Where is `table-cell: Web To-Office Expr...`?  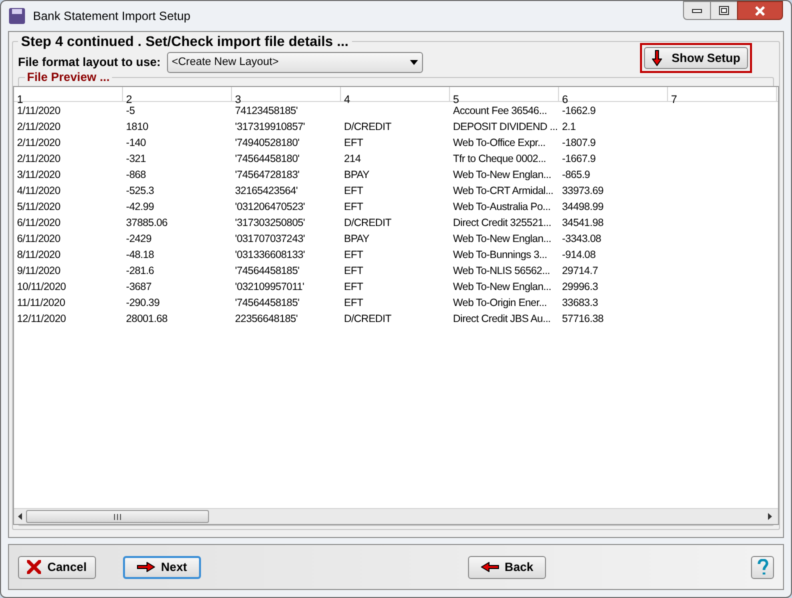
table-cell: Web To-Office Expr... is located at coordinates (499, 143).